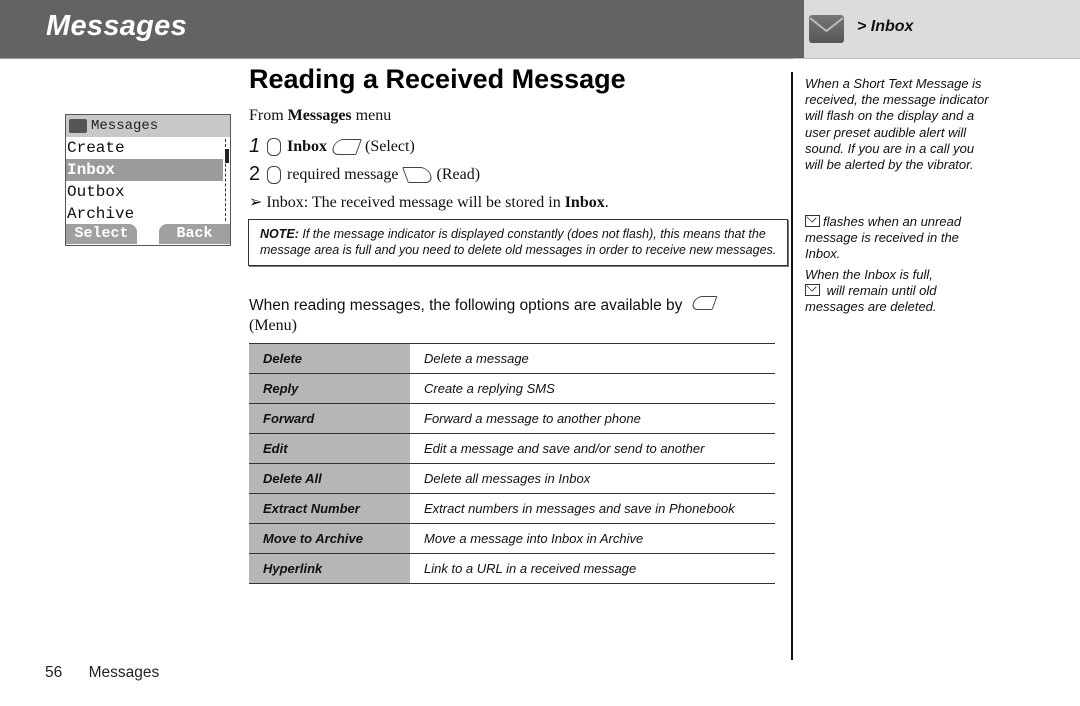  I want to click on option-row: Delete All Delete all messages in Inbox, so click(512, 478).